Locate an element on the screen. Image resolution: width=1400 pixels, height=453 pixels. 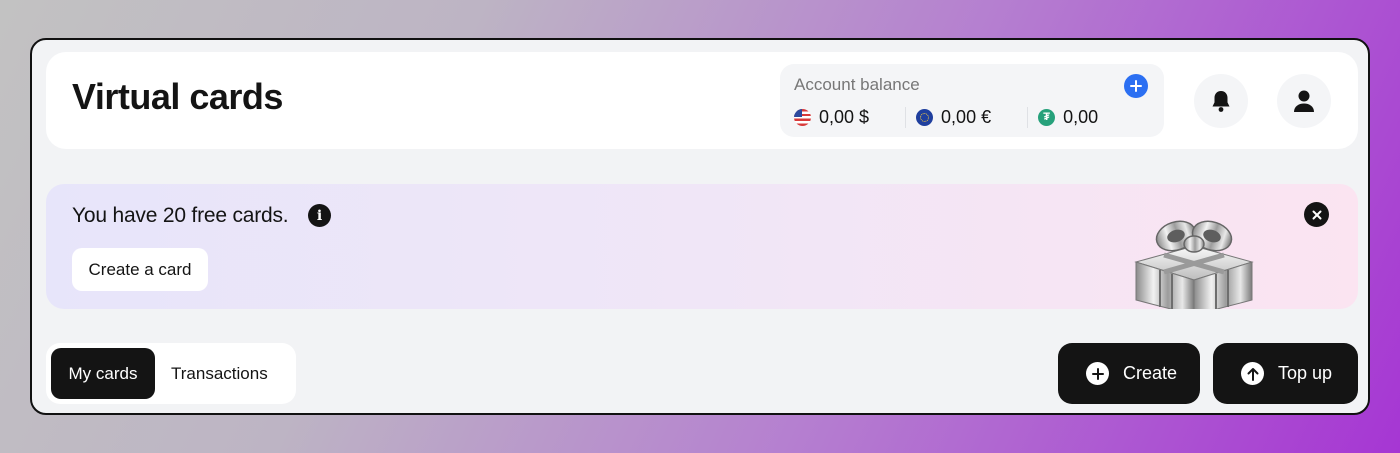
balance-usd: 0,00 $ is located at coordinates (844, 116).